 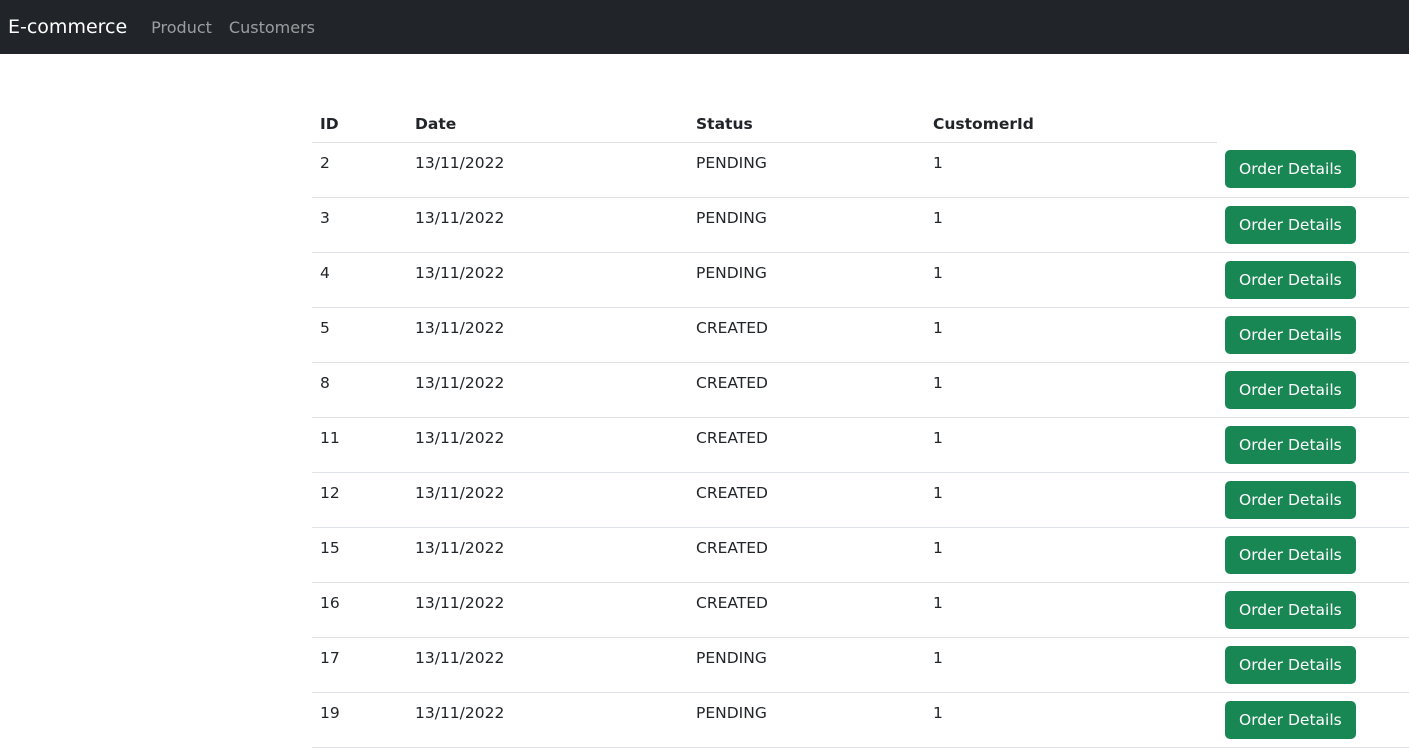 I want to click on header-customer-id: CustomerId, so click(x=1071, y=124).